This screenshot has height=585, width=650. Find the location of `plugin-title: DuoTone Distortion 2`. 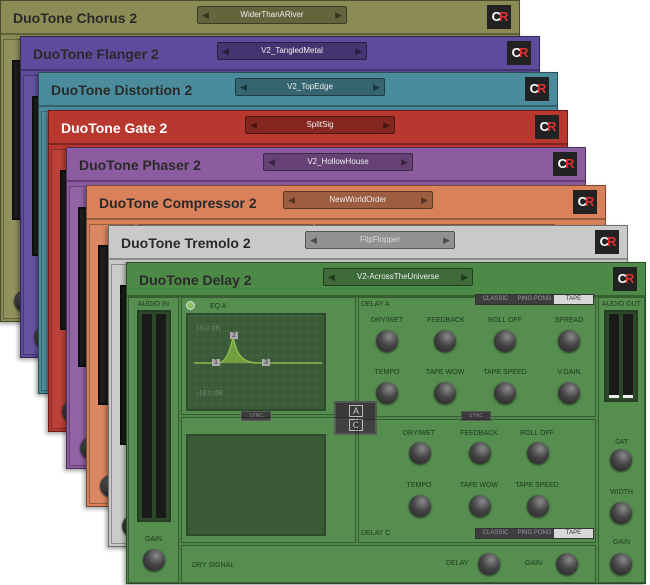

plugin-title: DuoTone Distortion 2 is located at coordinates (122, 90).